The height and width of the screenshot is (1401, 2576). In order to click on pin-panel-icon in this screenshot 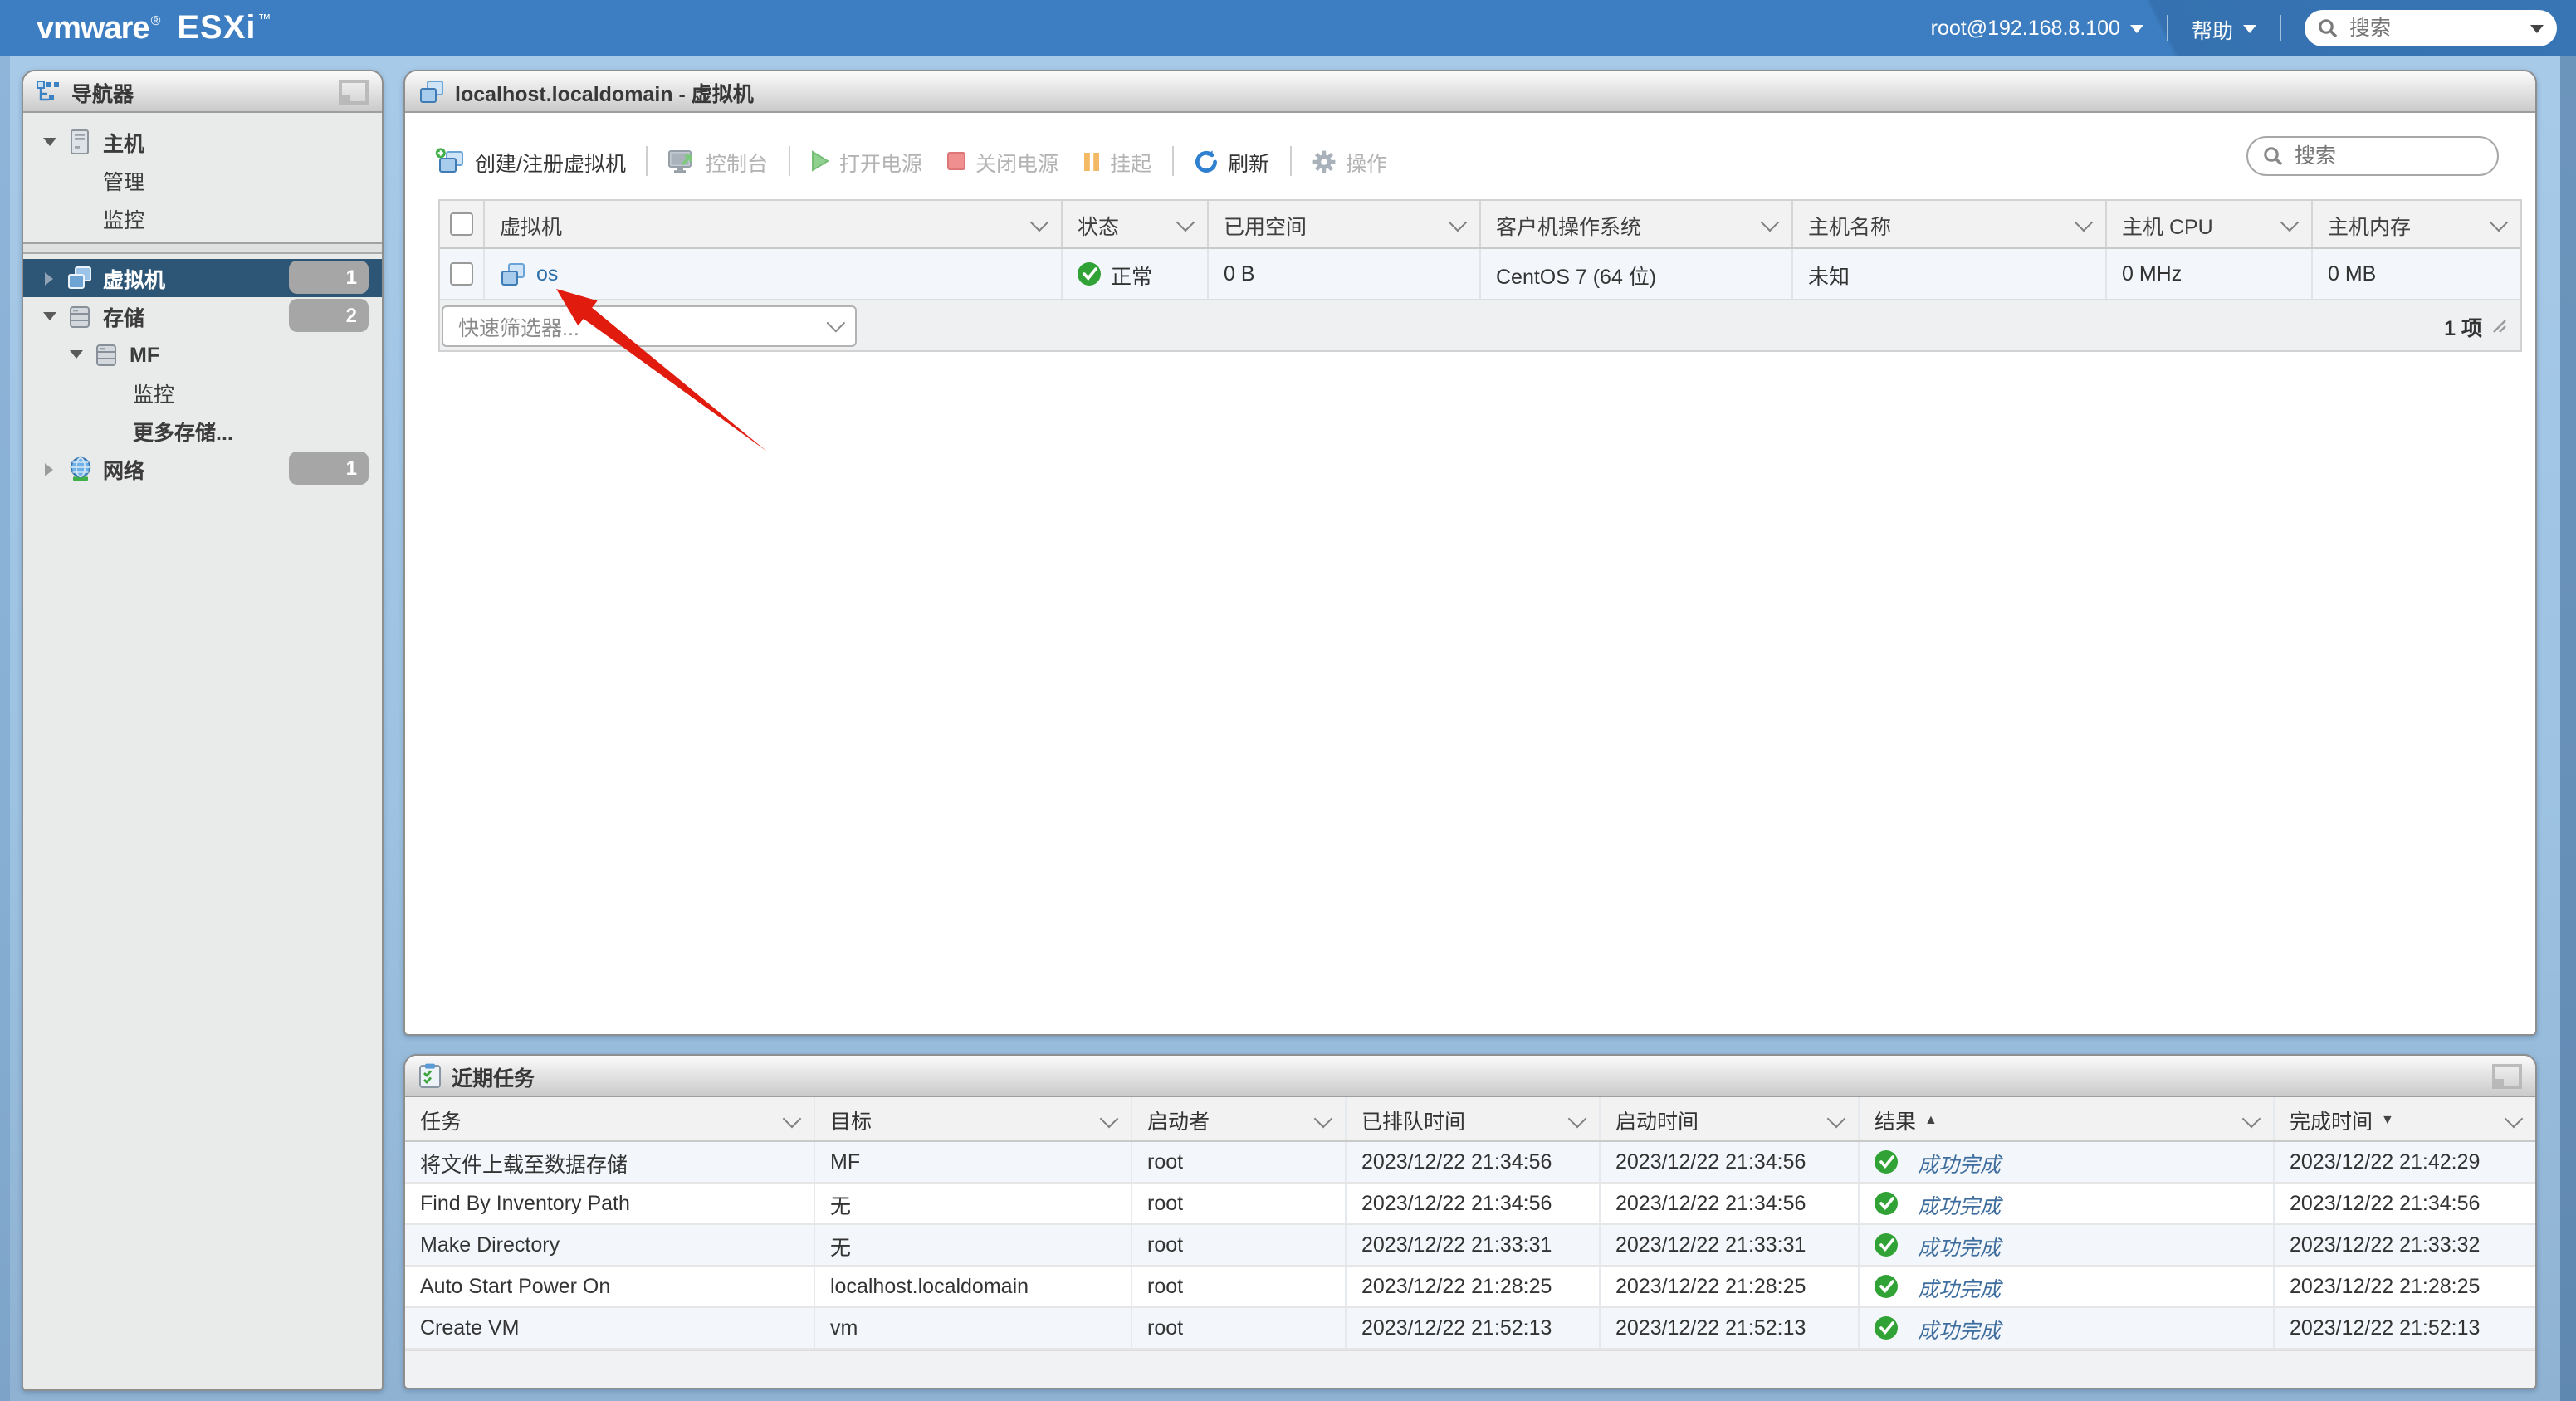, I will do `click(354, 91)`.